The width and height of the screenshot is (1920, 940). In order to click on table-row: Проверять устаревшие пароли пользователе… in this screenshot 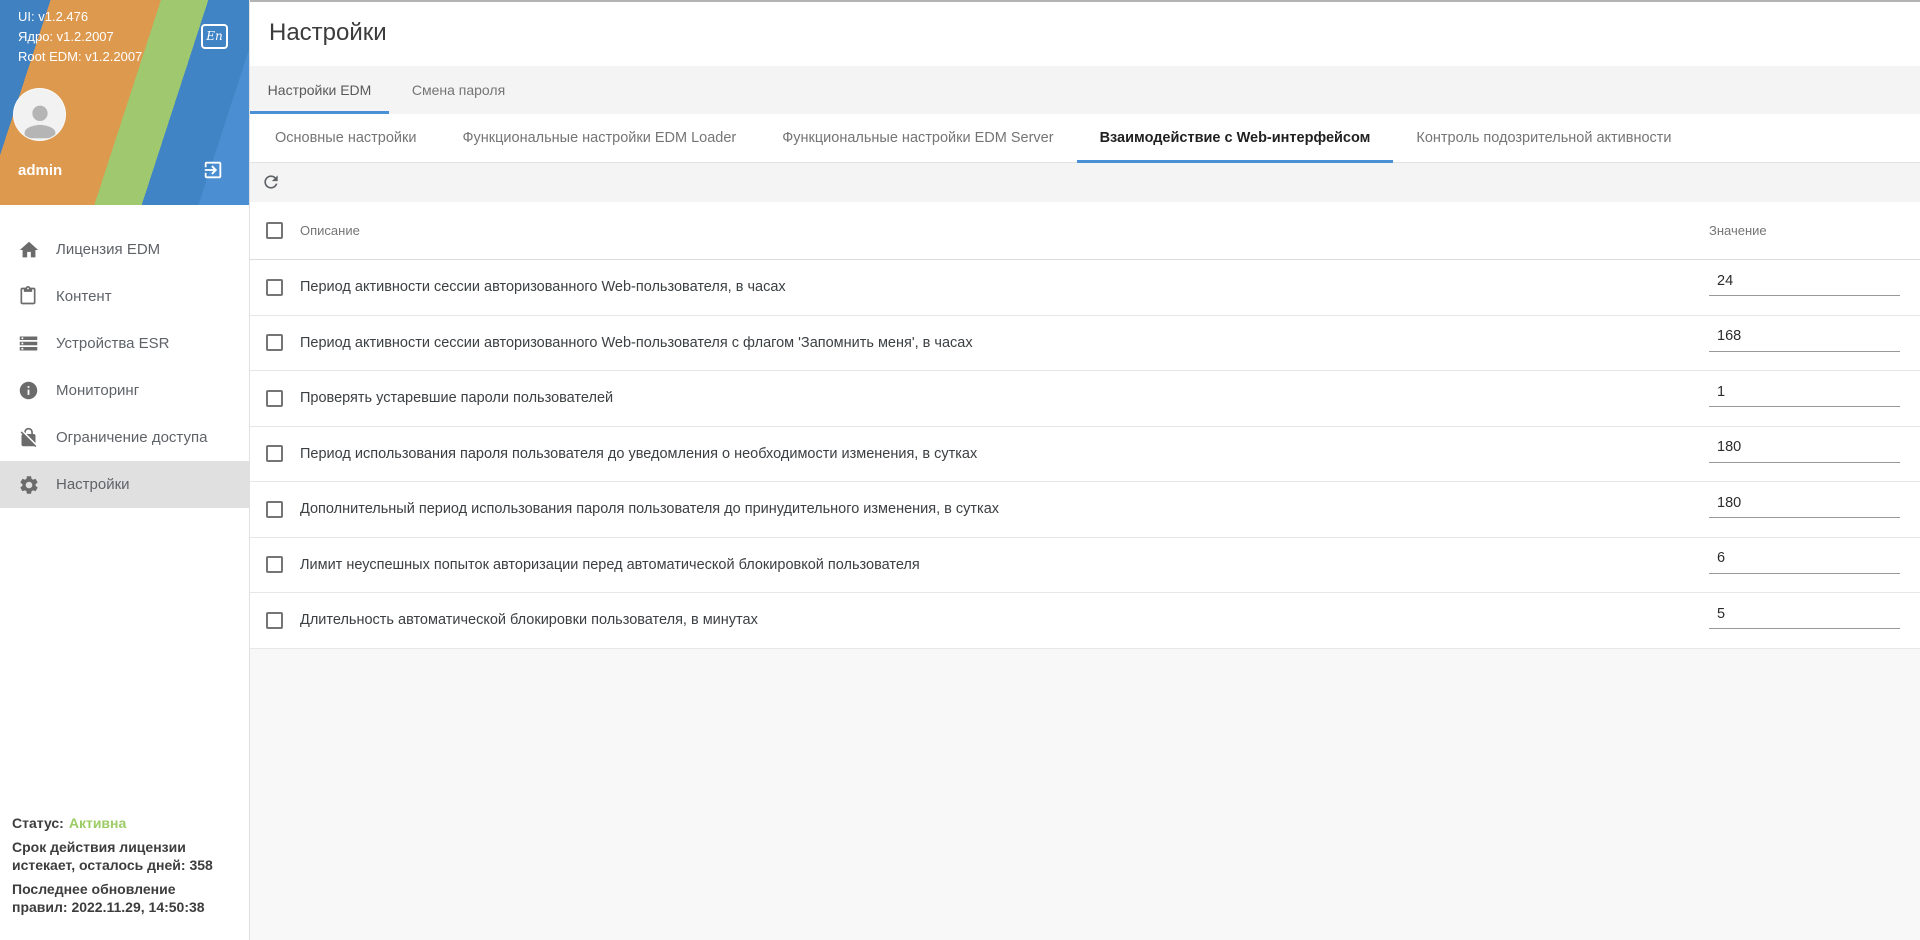, I will do `click(1085, 399)`.